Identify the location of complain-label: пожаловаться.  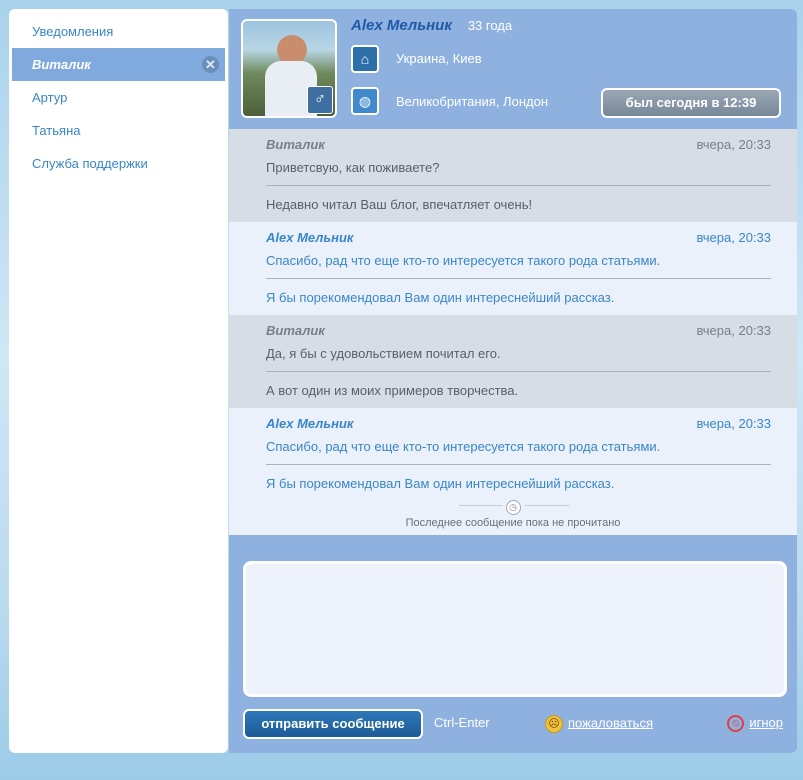
(610, 723).